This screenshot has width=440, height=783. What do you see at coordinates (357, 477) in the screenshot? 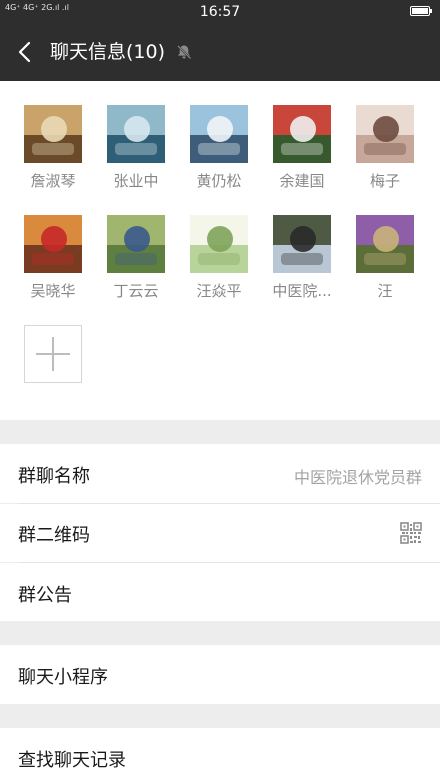
I see `group-name-value: 中医院退休党员群` at bounding box center [357, 477].